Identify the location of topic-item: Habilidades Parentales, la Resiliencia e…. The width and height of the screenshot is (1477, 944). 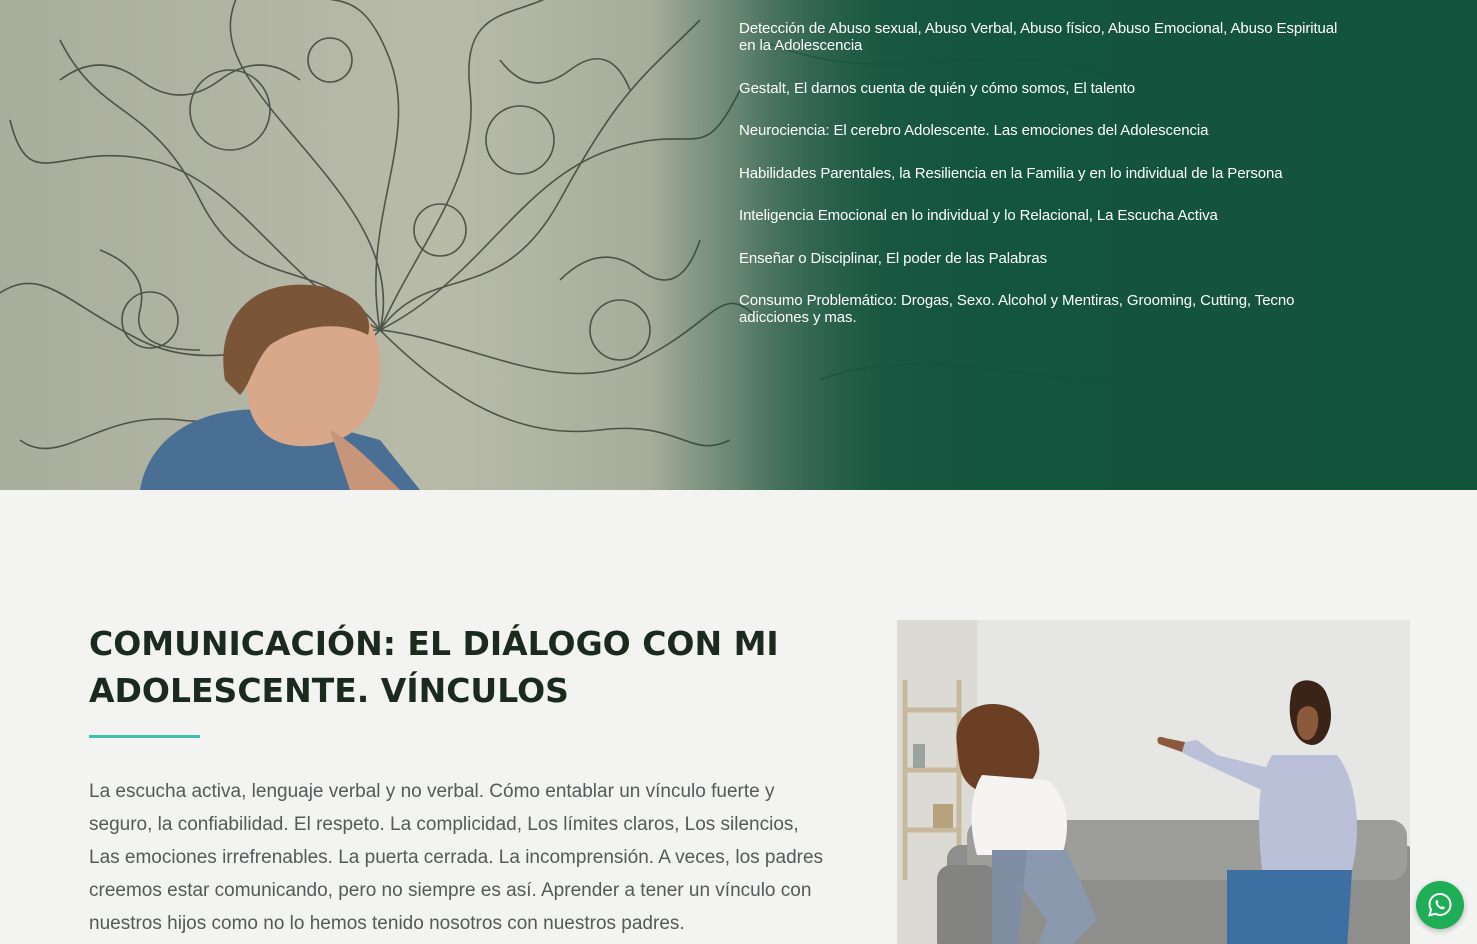
(1011, 173).